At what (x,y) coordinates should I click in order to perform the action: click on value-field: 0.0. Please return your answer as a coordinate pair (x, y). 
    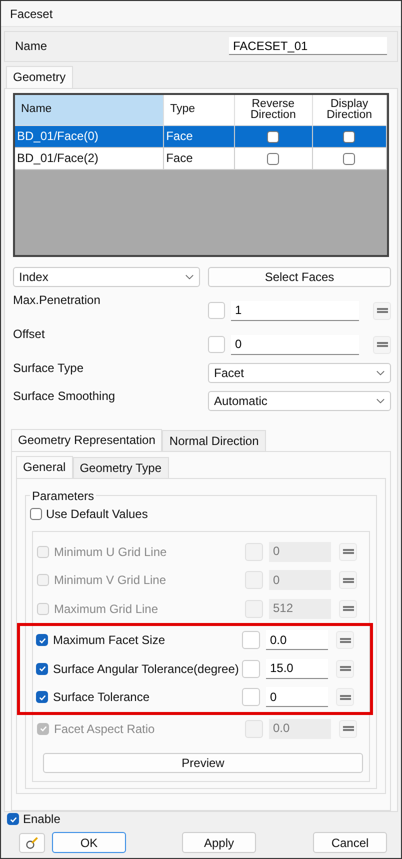
    Looking at the image, I should click on (297, 640).